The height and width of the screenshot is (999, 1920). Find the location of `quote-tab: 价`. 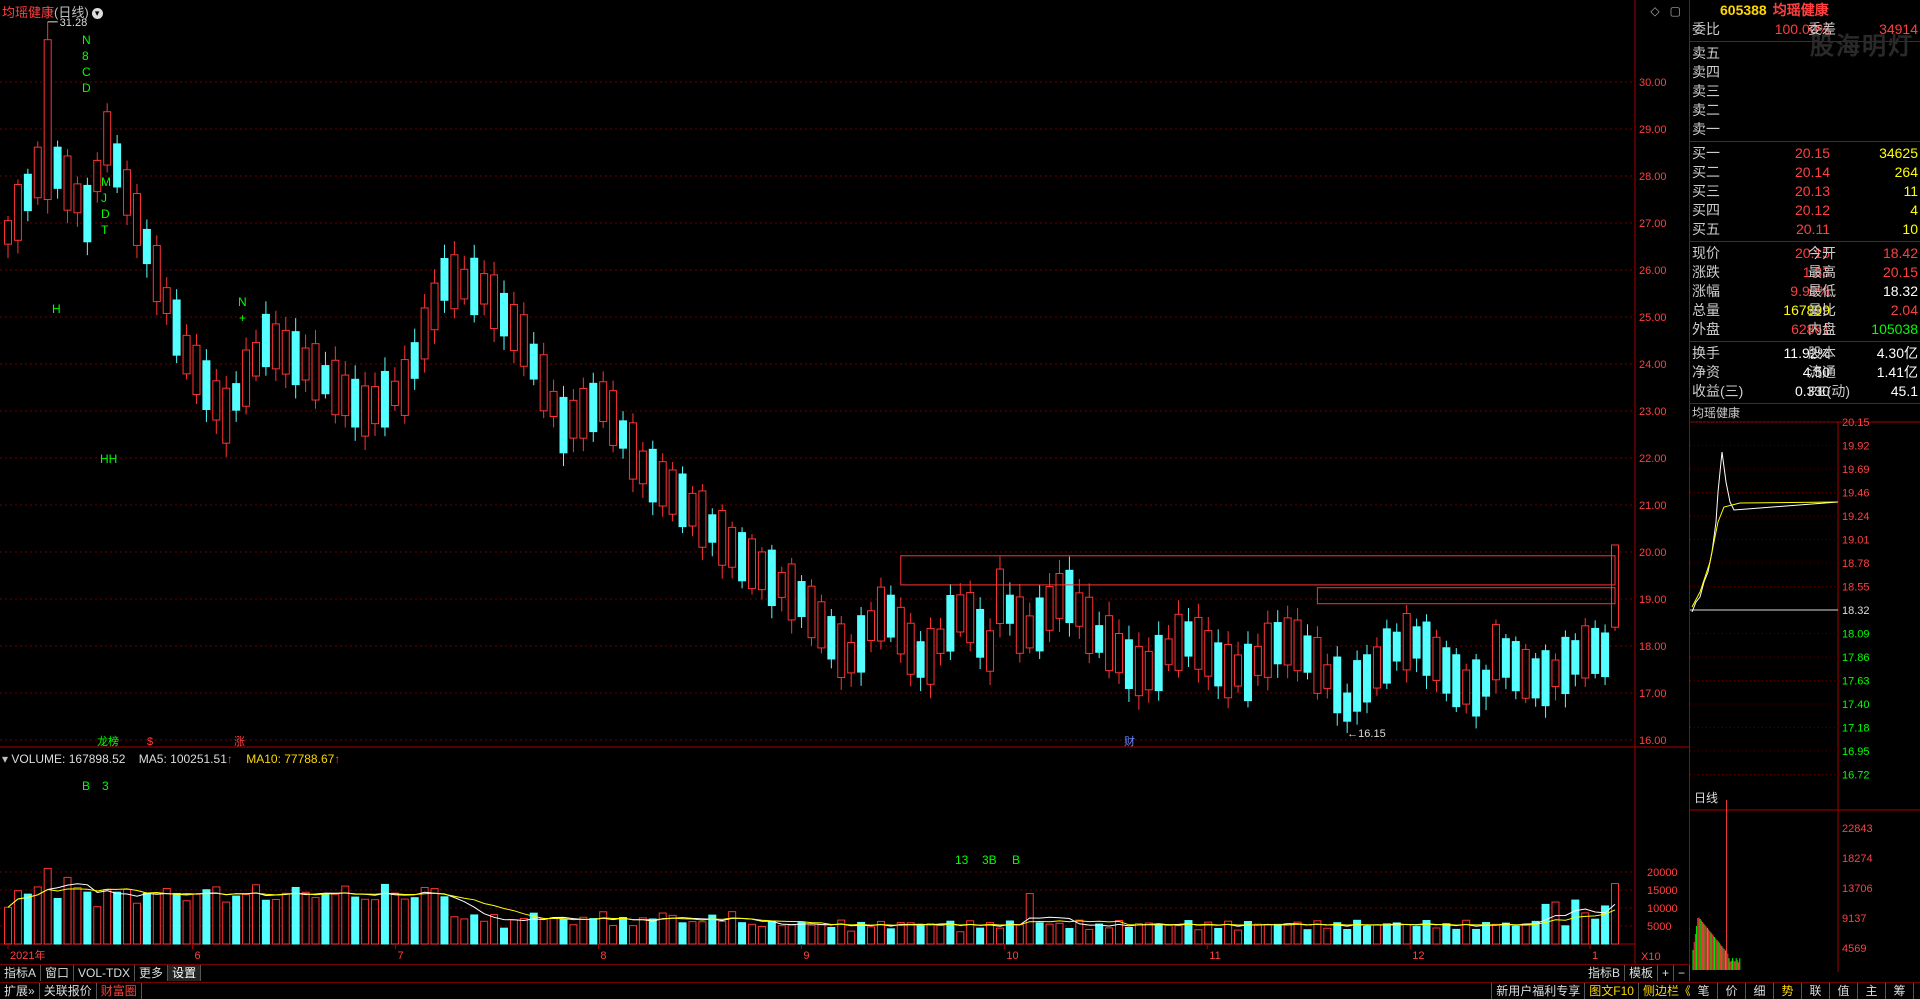

quote-tab: 价 is located at coordinates (1732, 991).